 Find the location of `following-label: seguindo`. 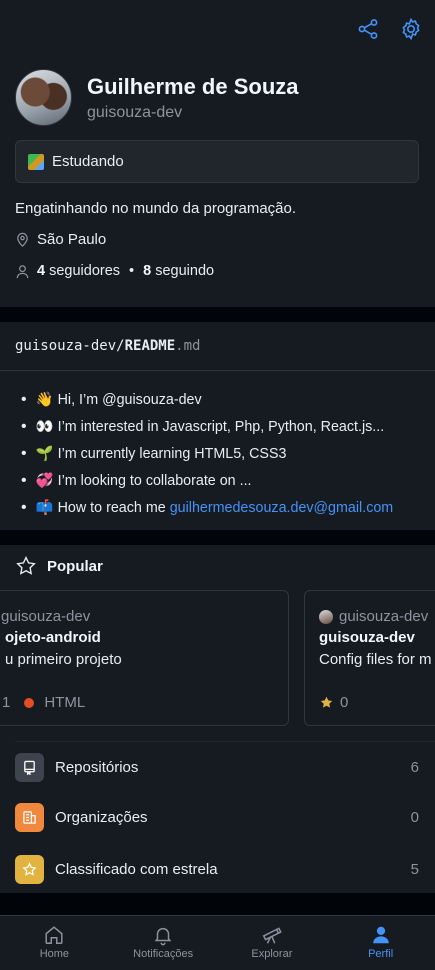

following-label: seguindo is located at coordinates (185, 271).